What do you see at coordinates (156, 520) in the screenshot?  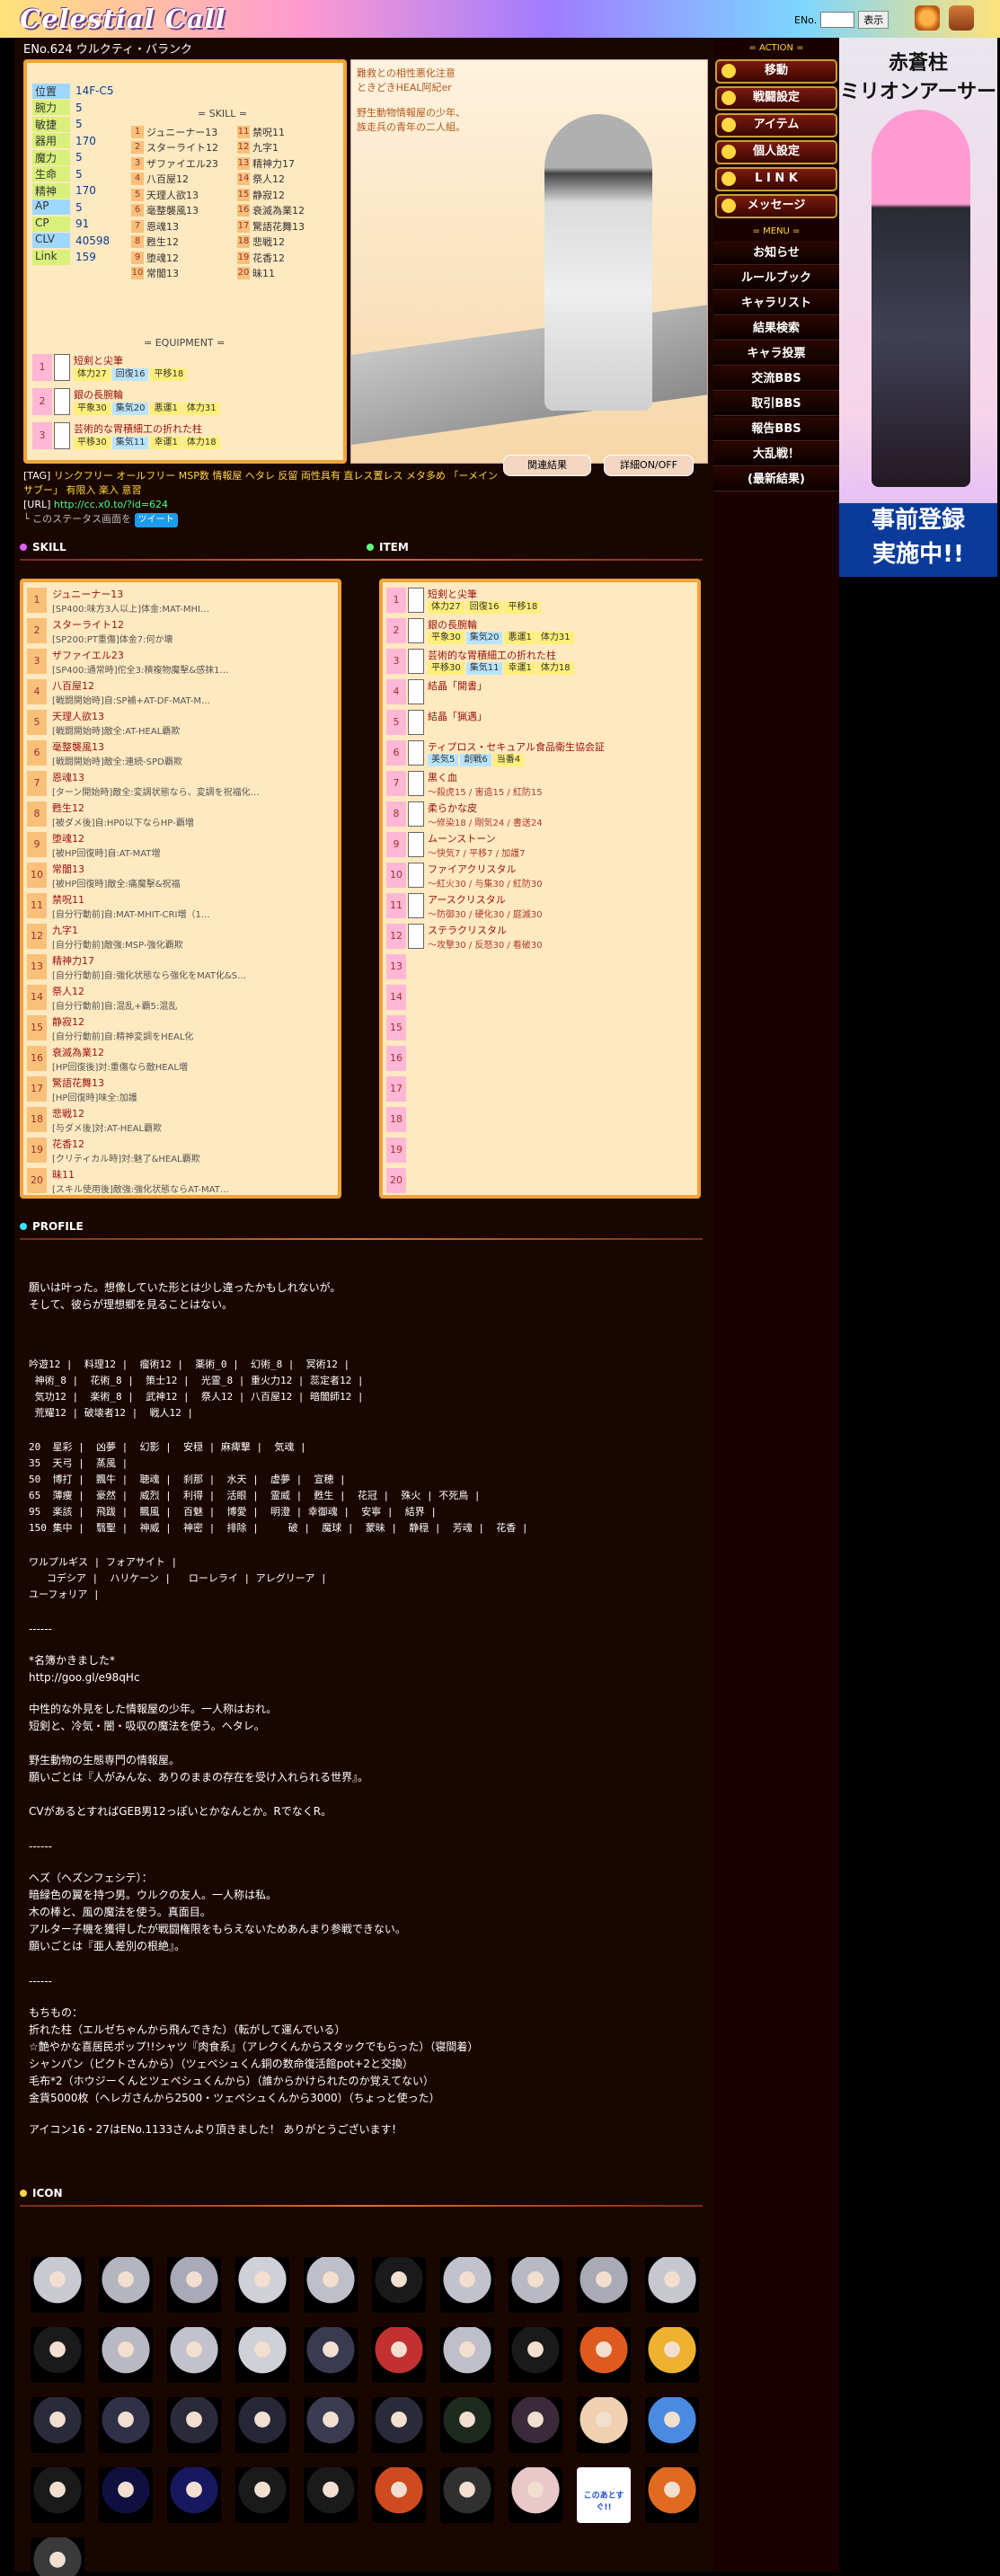 I see `tweet-button: ツイート` at bounding box center [156, 520].